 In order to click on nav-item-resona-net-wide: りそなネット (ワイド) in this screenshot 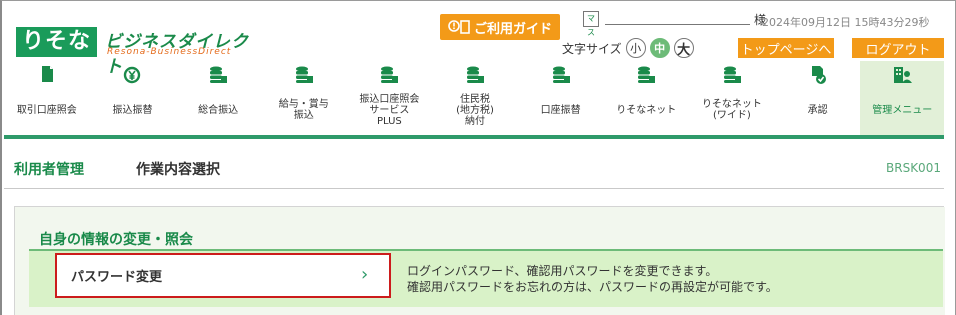, I will do `click(732, 98)`.